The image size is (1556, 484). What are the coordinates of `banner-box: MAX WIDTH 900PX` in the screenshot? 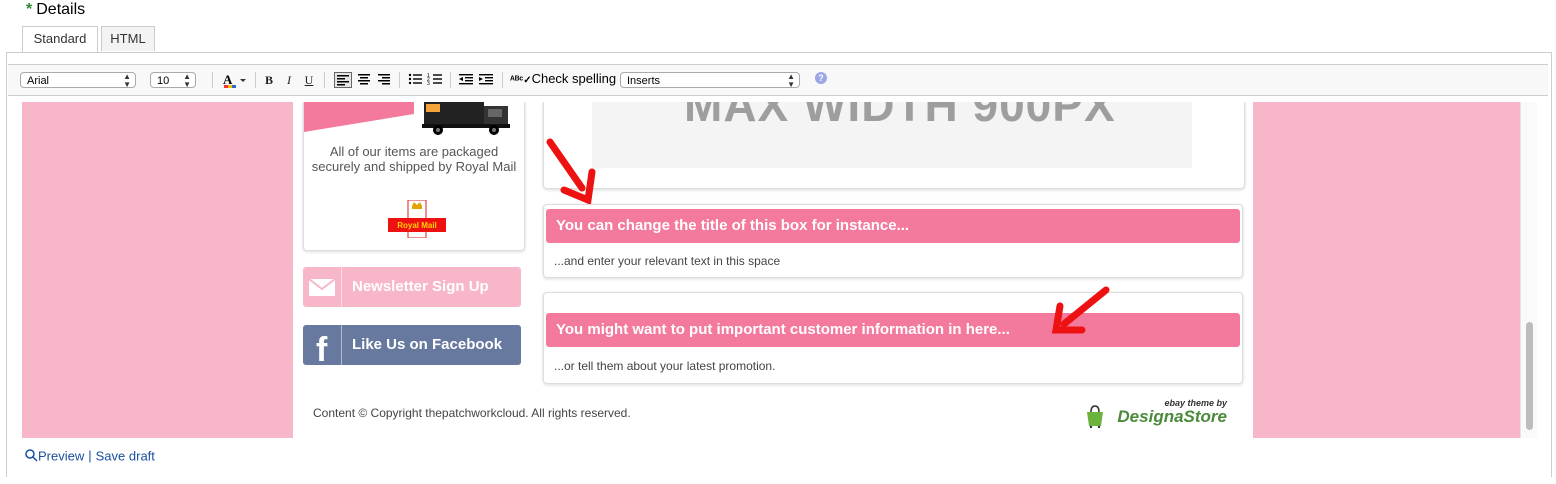 It's located at (894, 145).